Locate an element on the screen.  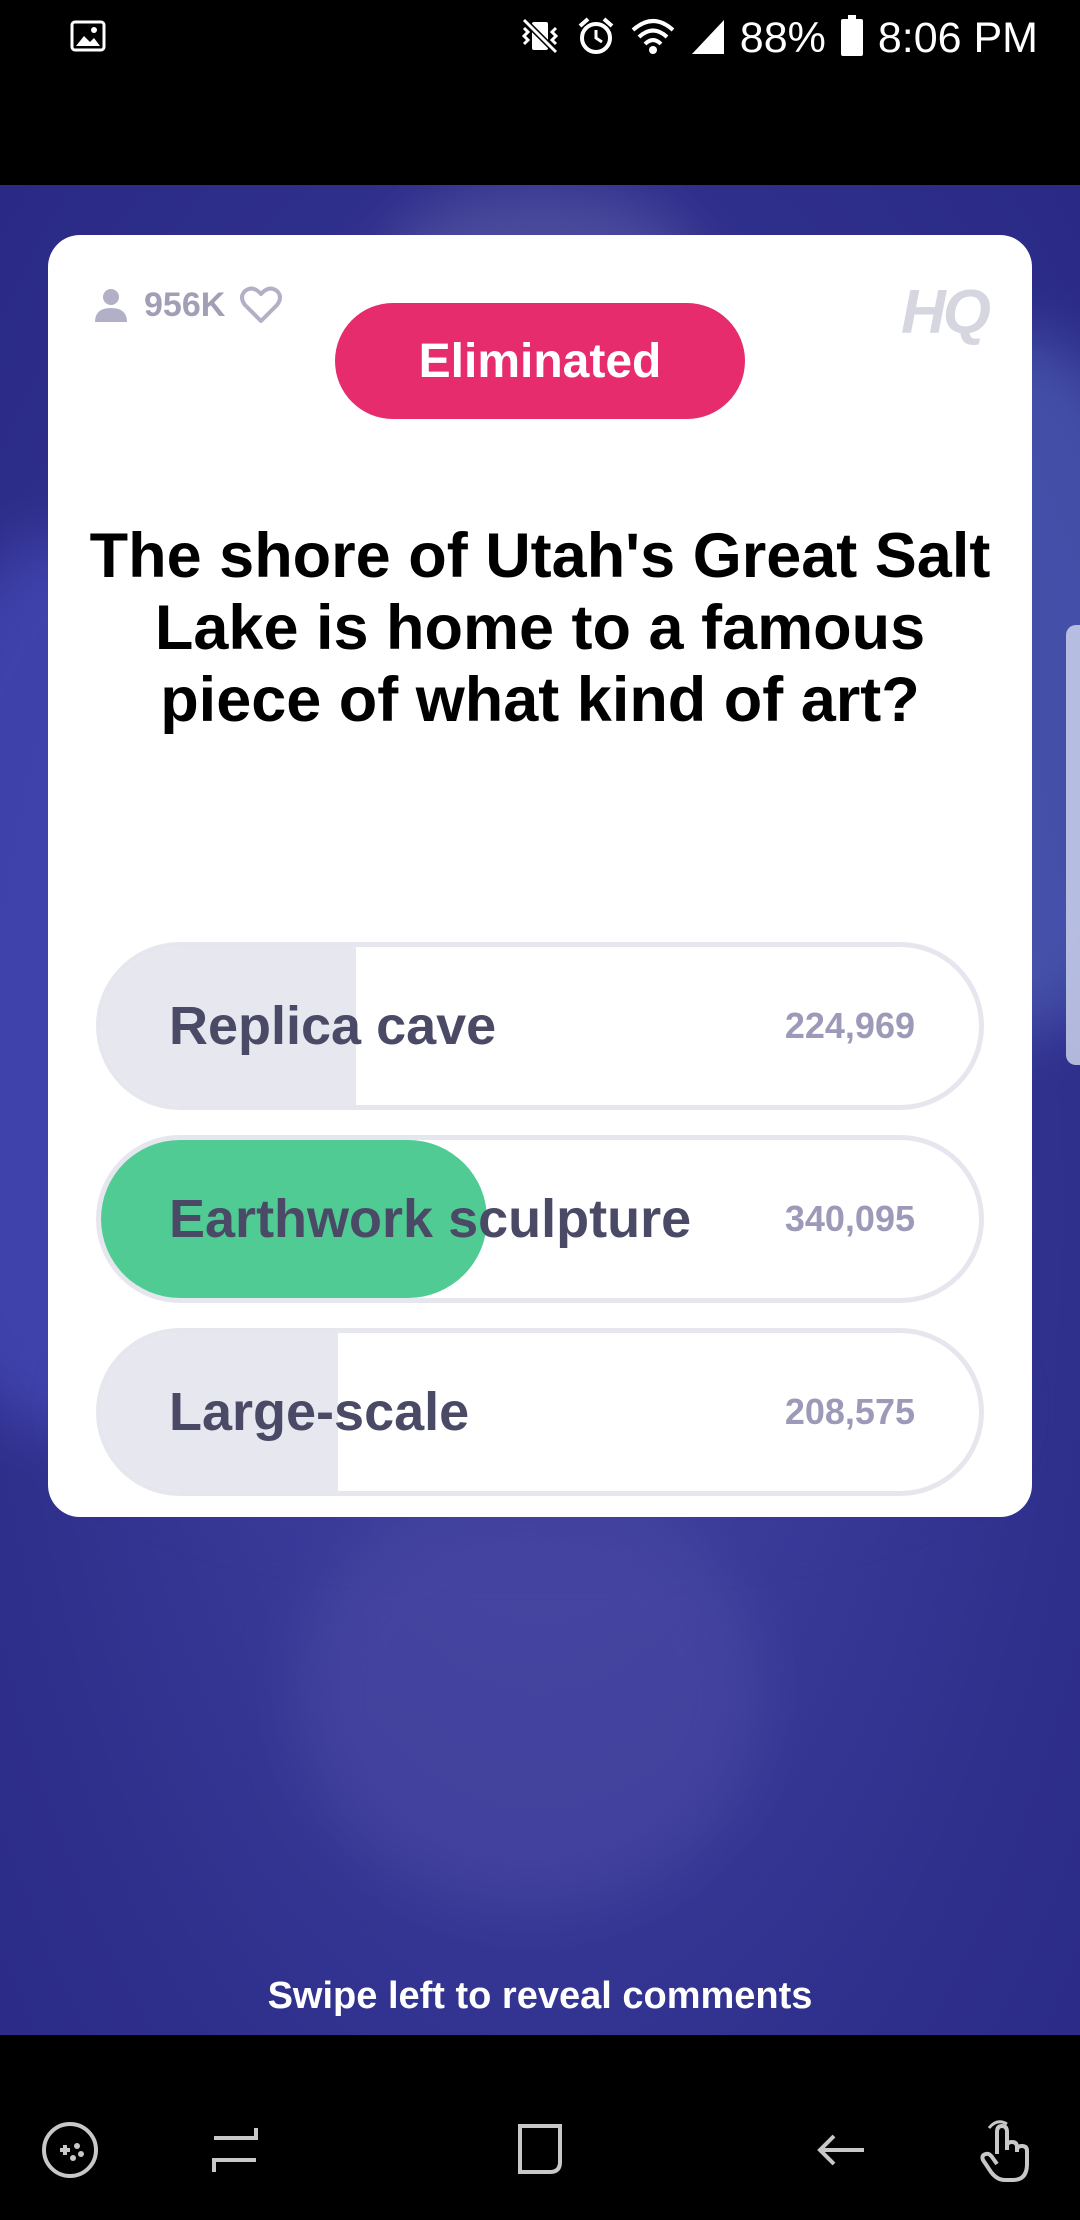
signal-icon is located at coordinates (708, 38).